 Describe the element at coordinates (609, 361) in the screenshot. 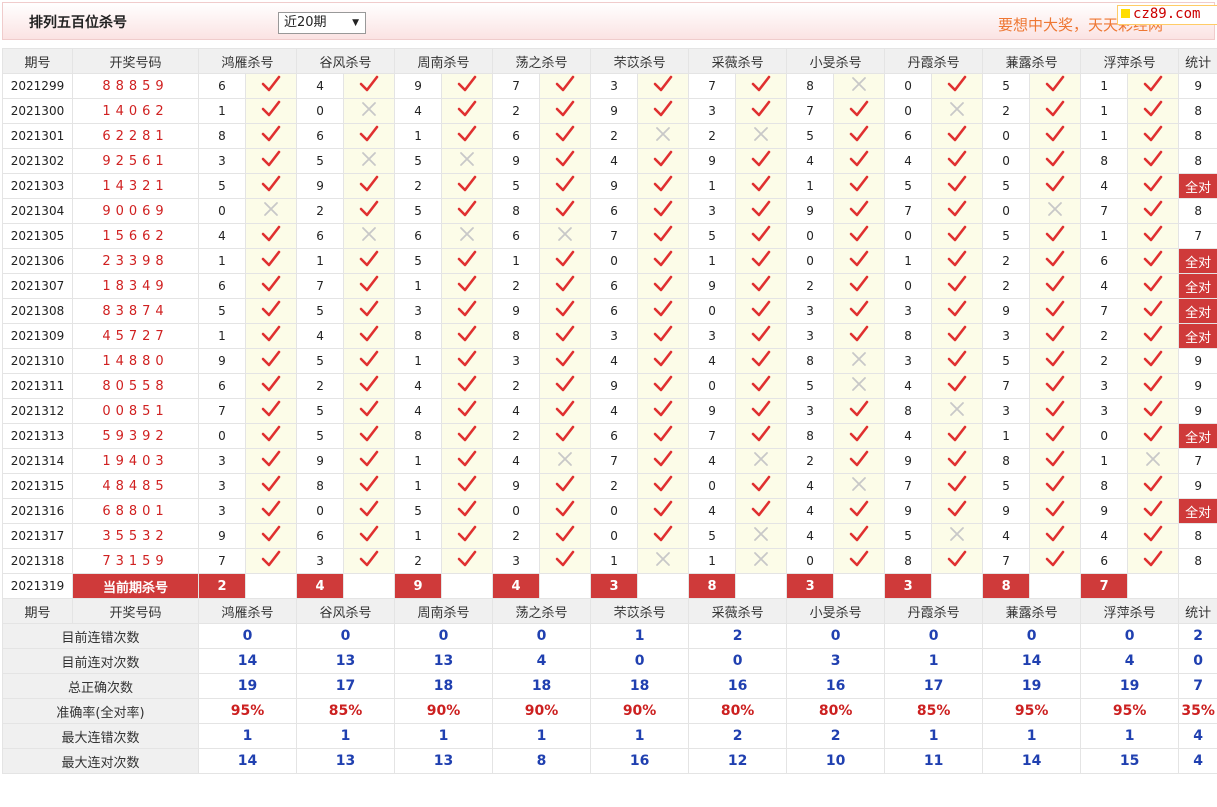

I see `table-row: 2021310 14880 9 5 1 3 4 4 8 3 5 2 9` at that location.